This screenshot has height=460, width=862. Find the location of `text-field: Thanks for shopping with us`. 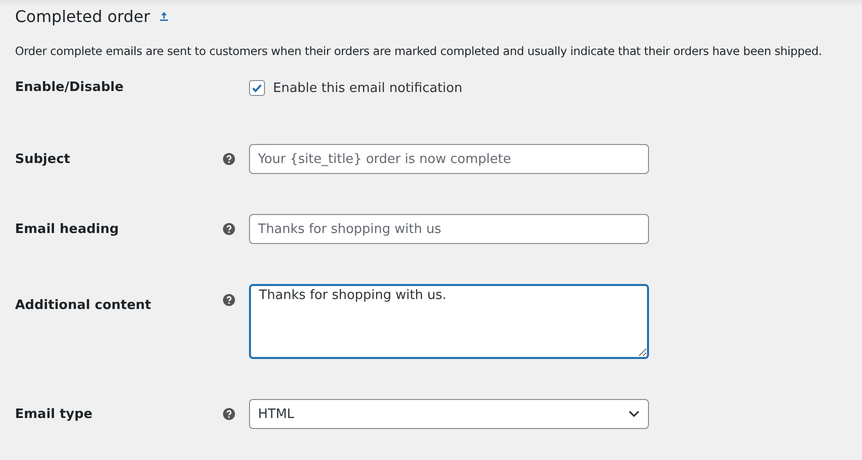

text-field: Thanks for shopping with us is located at coordinates (449, 229).